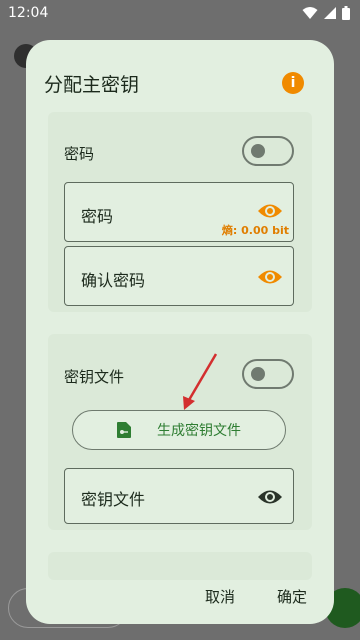 This screenshot has height=640, width=360. Describe the element at coordinates (268, 374) in the screenshot. I see `keyfile-toggle` at that location.